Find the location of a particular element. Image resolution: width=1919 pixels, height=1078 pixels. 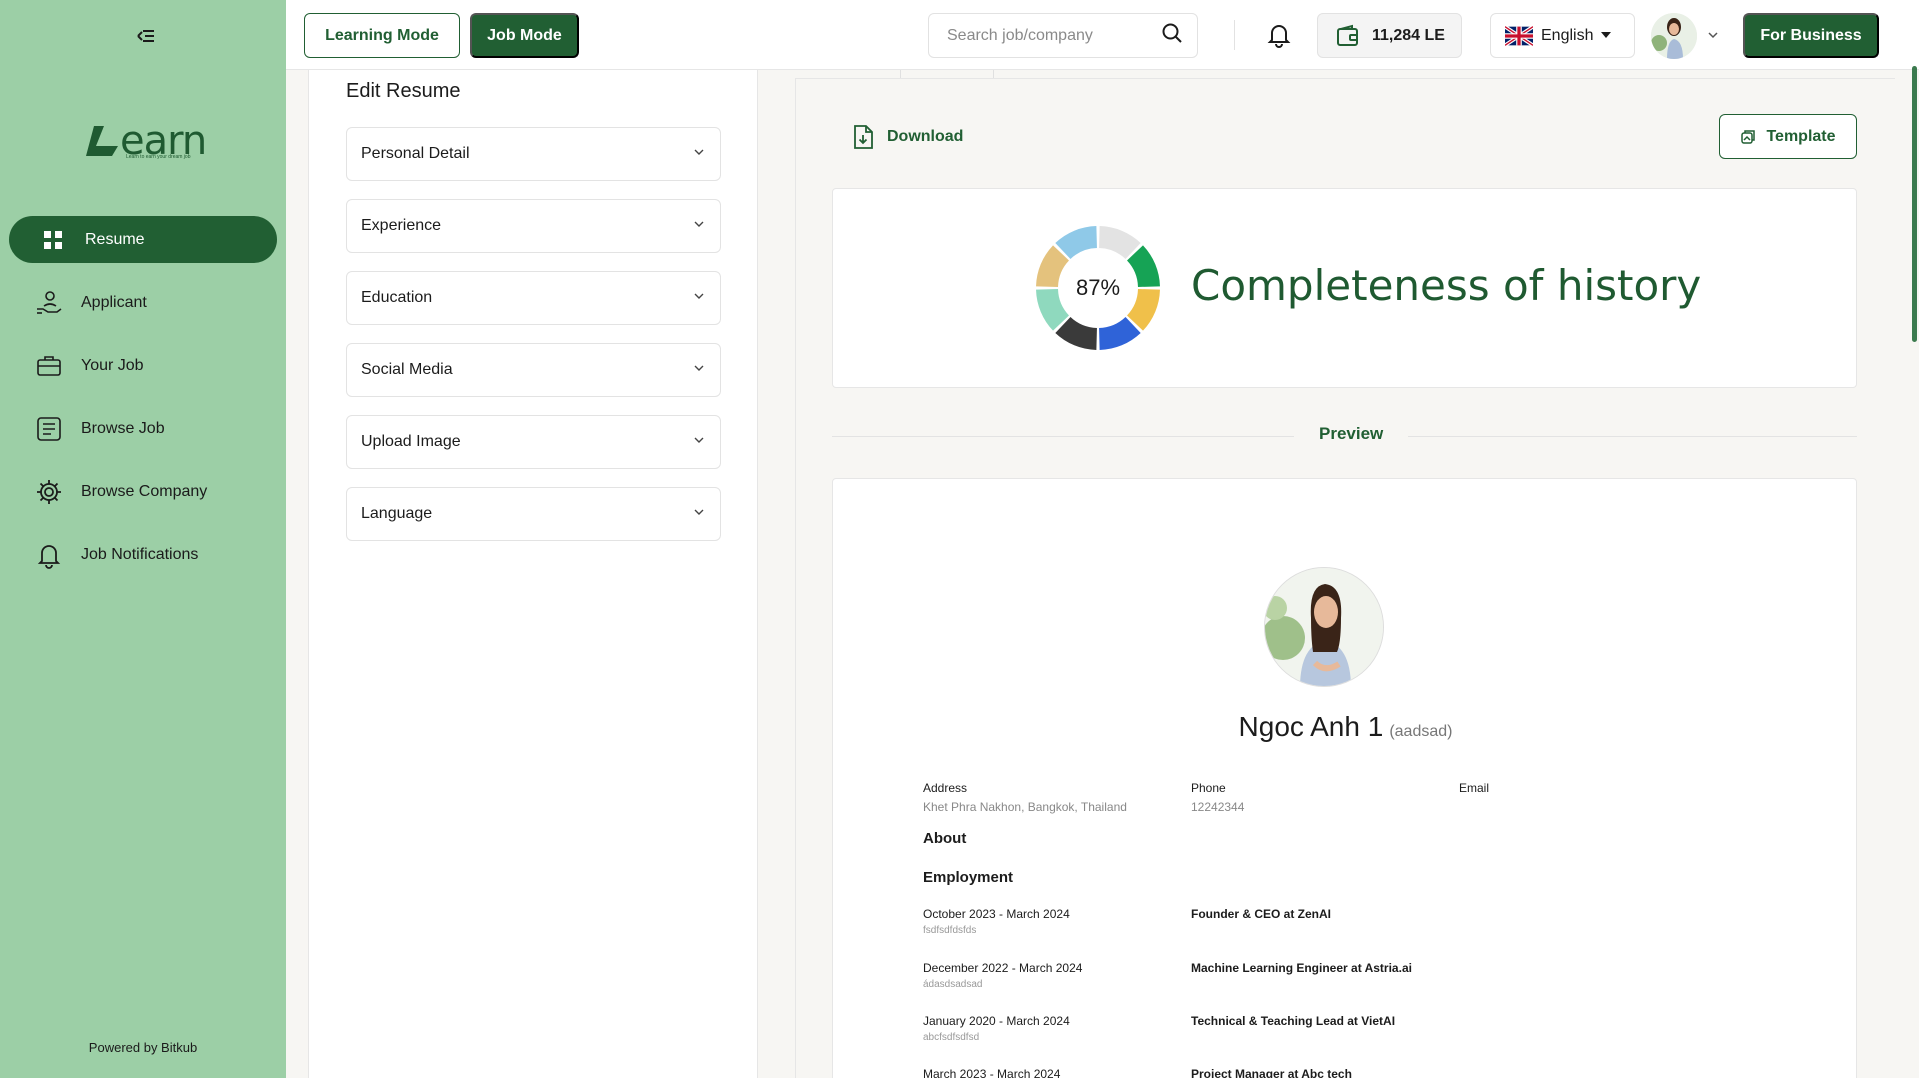

caret-down-icon is located at coordinates (1606, 35).